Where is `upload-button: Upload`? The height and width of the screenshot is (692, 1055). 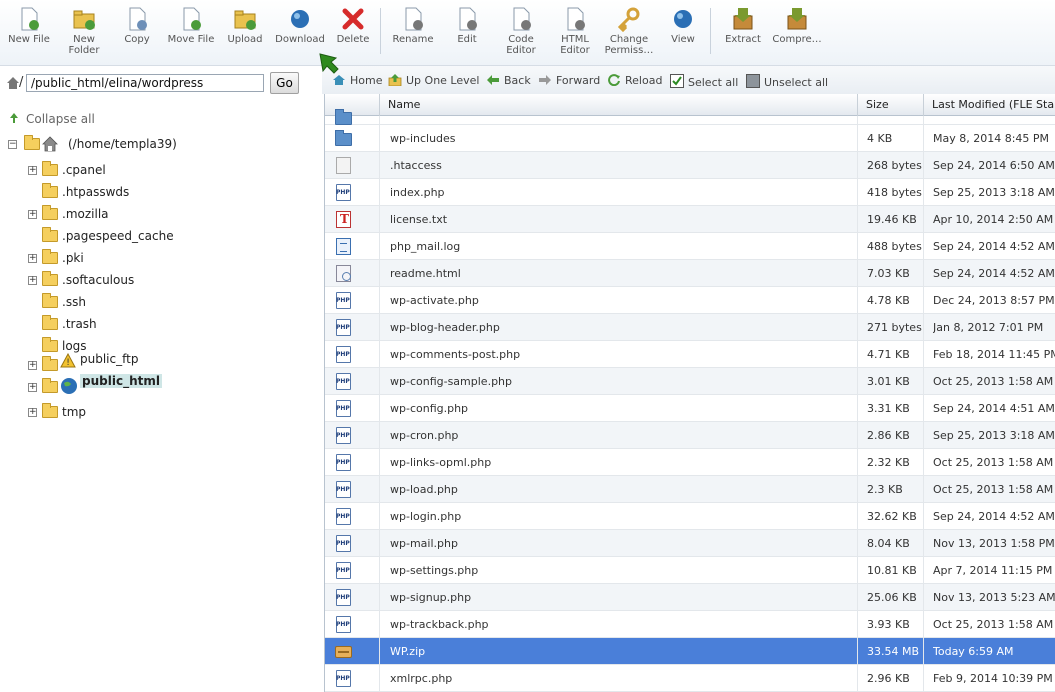
upload-button: Upload is located at coordinates (245, 33).